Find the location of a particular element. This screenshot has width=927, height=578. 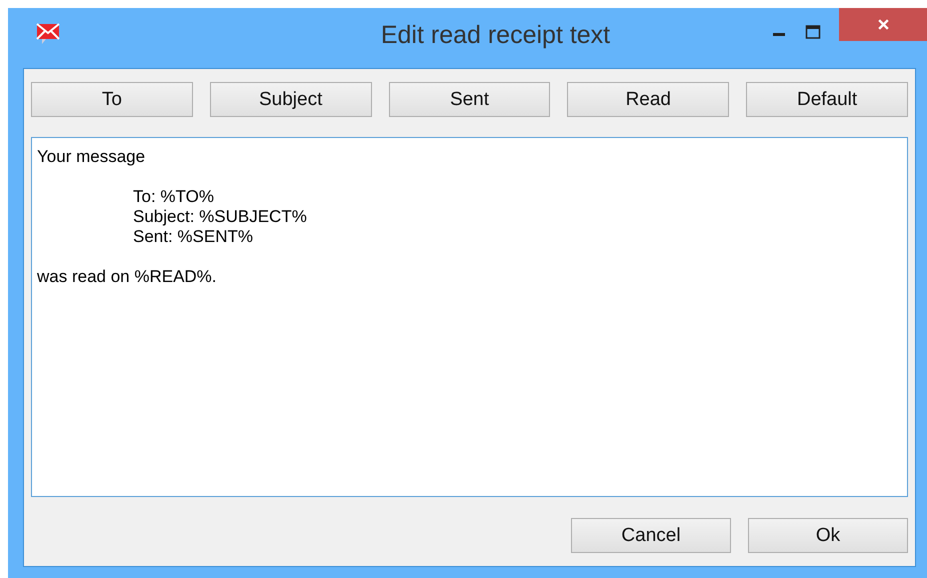

insert-button: Sent is located at coordinates (469, 99).